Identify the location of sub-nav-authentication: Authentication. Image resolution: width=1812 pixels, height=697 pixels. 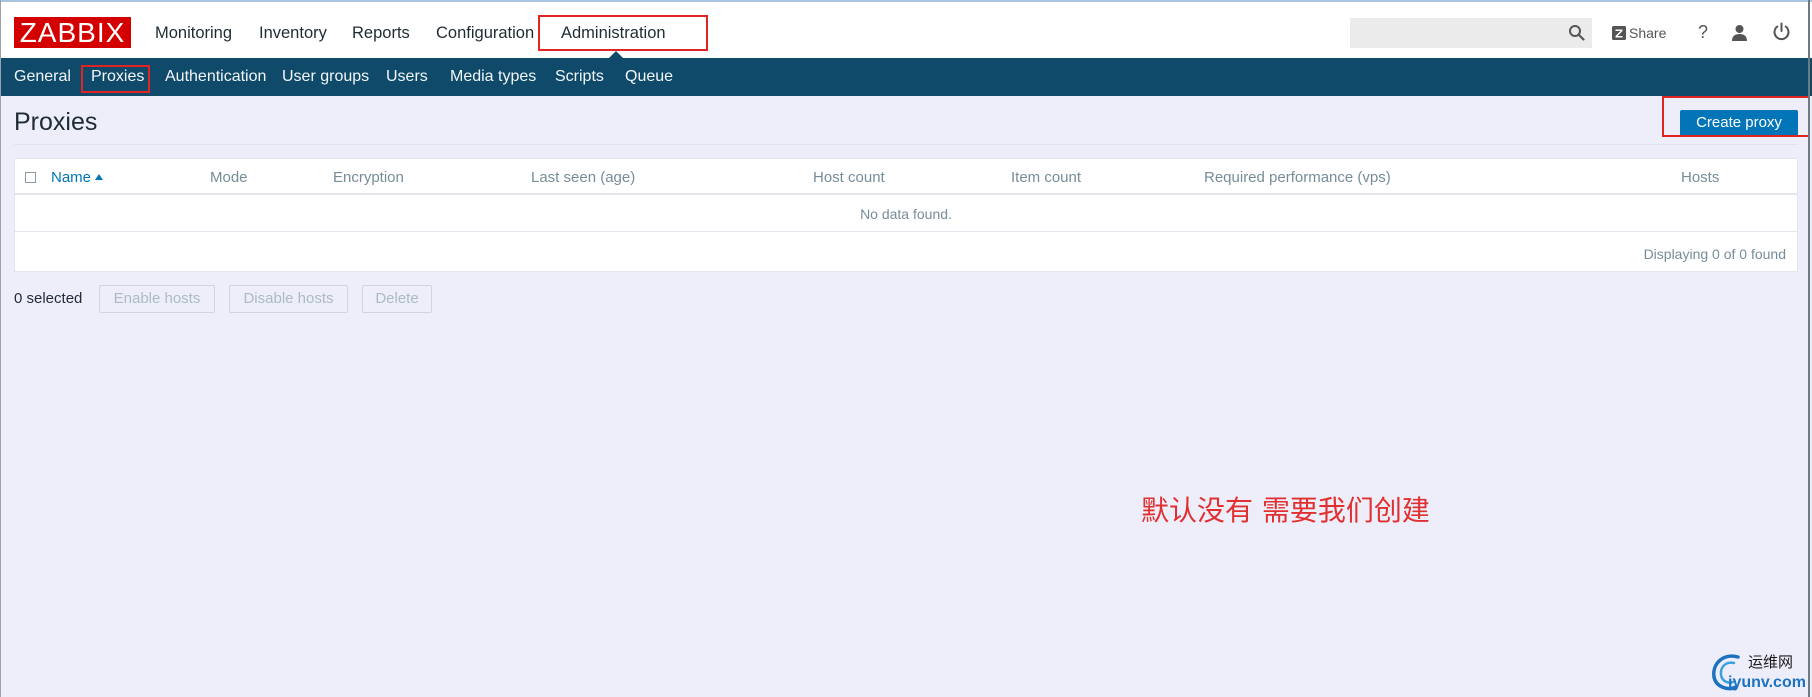
(215, 77).